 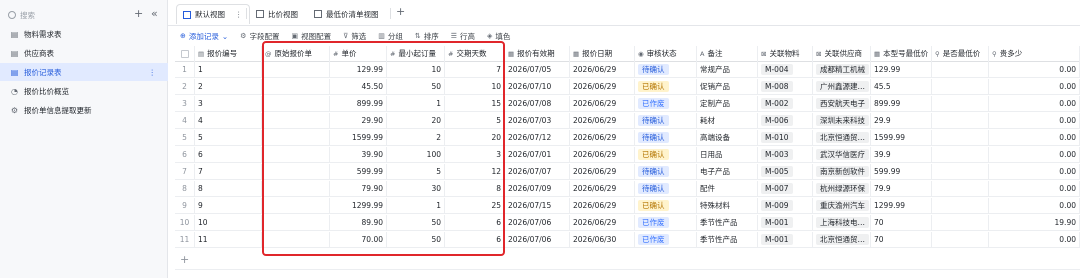 I want to click on sidebar-item: ◔ 报价比价概览, so click(x=84, y=91).